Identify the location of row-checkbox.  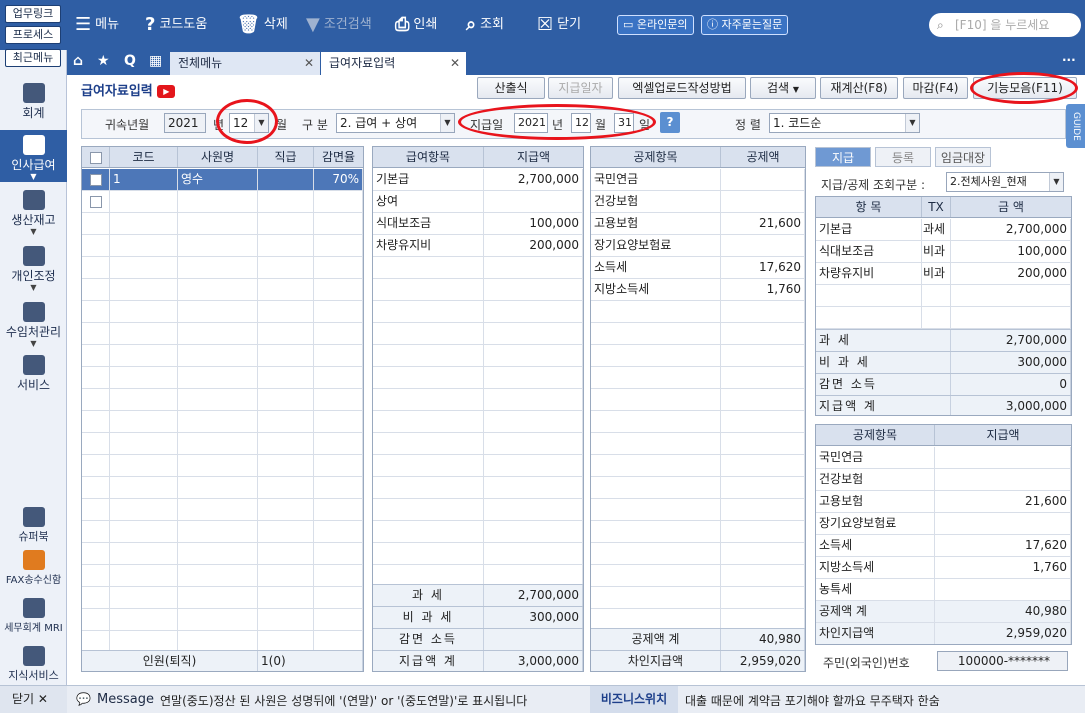
(95, 201).